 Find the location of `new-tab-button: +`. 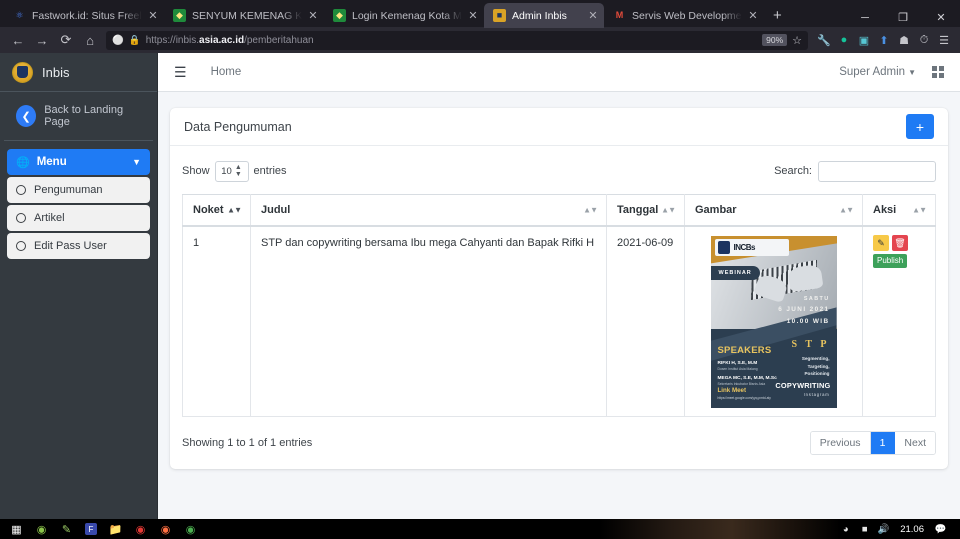

new-tab-button: + is located at coordinates (777, 15).